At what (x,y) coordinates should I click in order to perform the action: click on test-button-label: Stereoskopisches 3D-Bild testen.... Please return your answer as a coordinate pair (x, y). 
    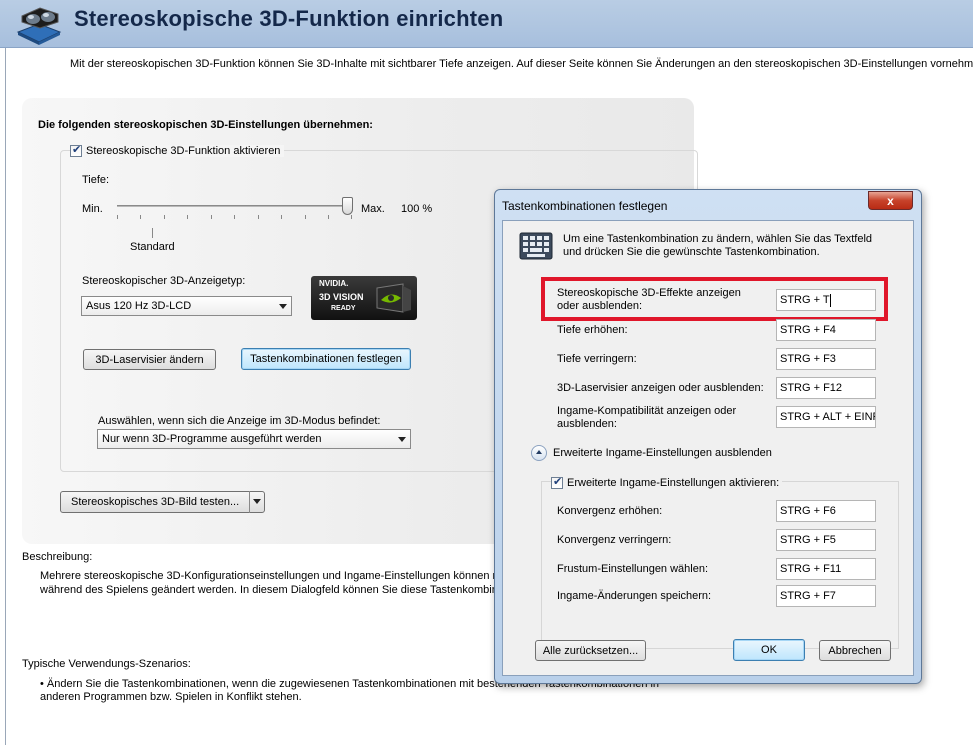
    Looking at the image, I should click on (155, 502).